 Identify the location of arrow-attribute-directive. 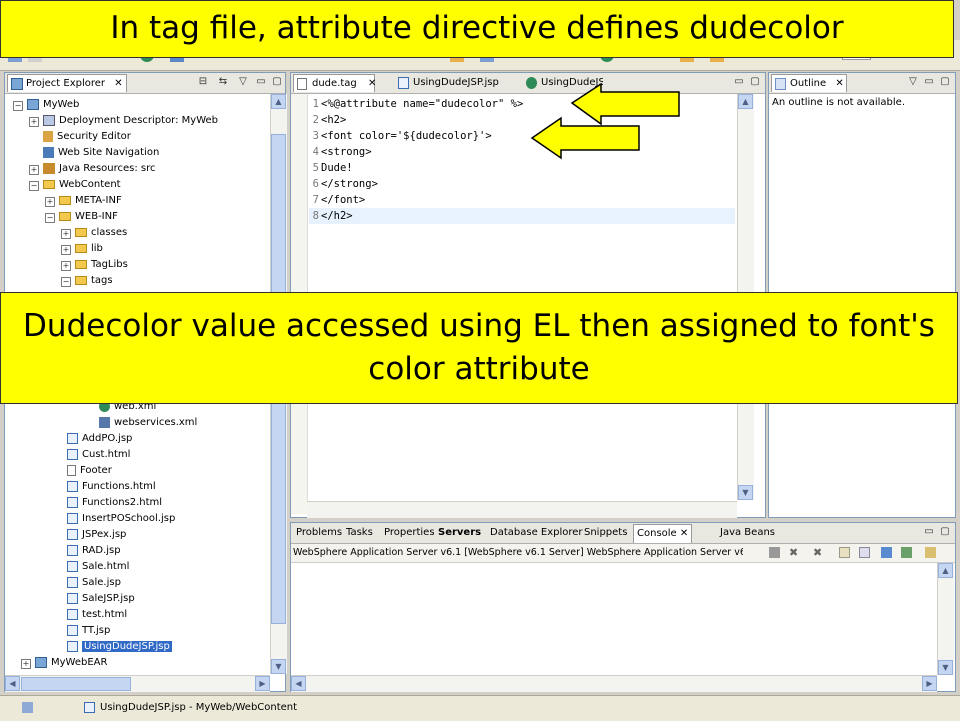
(625, 104).